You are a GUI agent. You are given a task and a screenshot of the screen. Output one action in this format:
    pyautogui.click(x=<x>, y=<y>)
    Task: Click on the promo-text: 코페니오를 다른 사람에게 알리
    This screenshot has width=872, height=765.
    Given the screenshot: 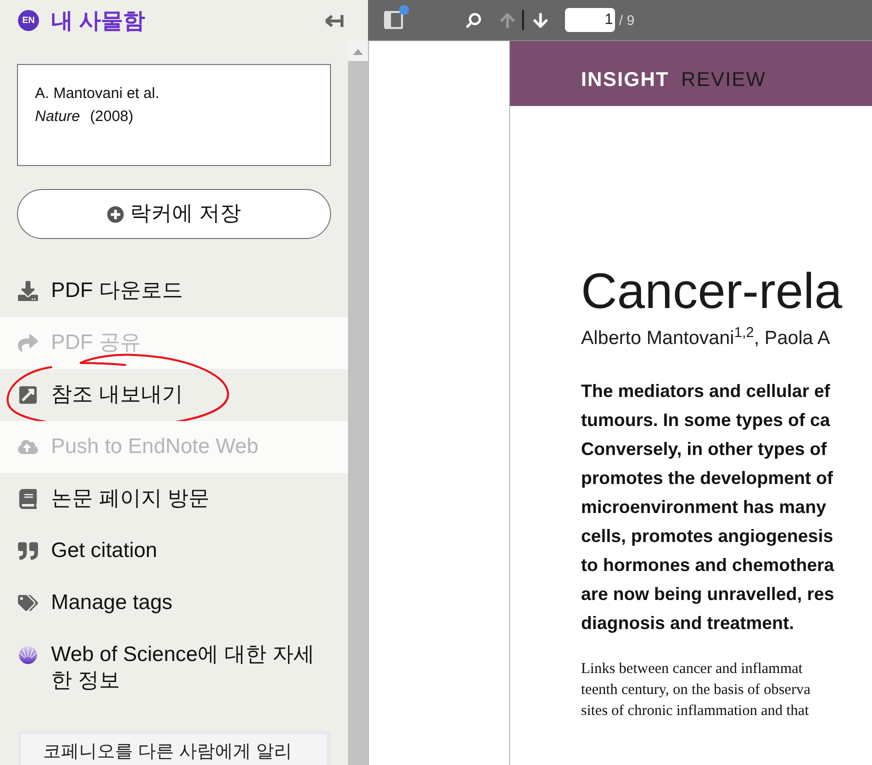 What is the action you would take?
    pyautogui.click(x=167, y=751)
    